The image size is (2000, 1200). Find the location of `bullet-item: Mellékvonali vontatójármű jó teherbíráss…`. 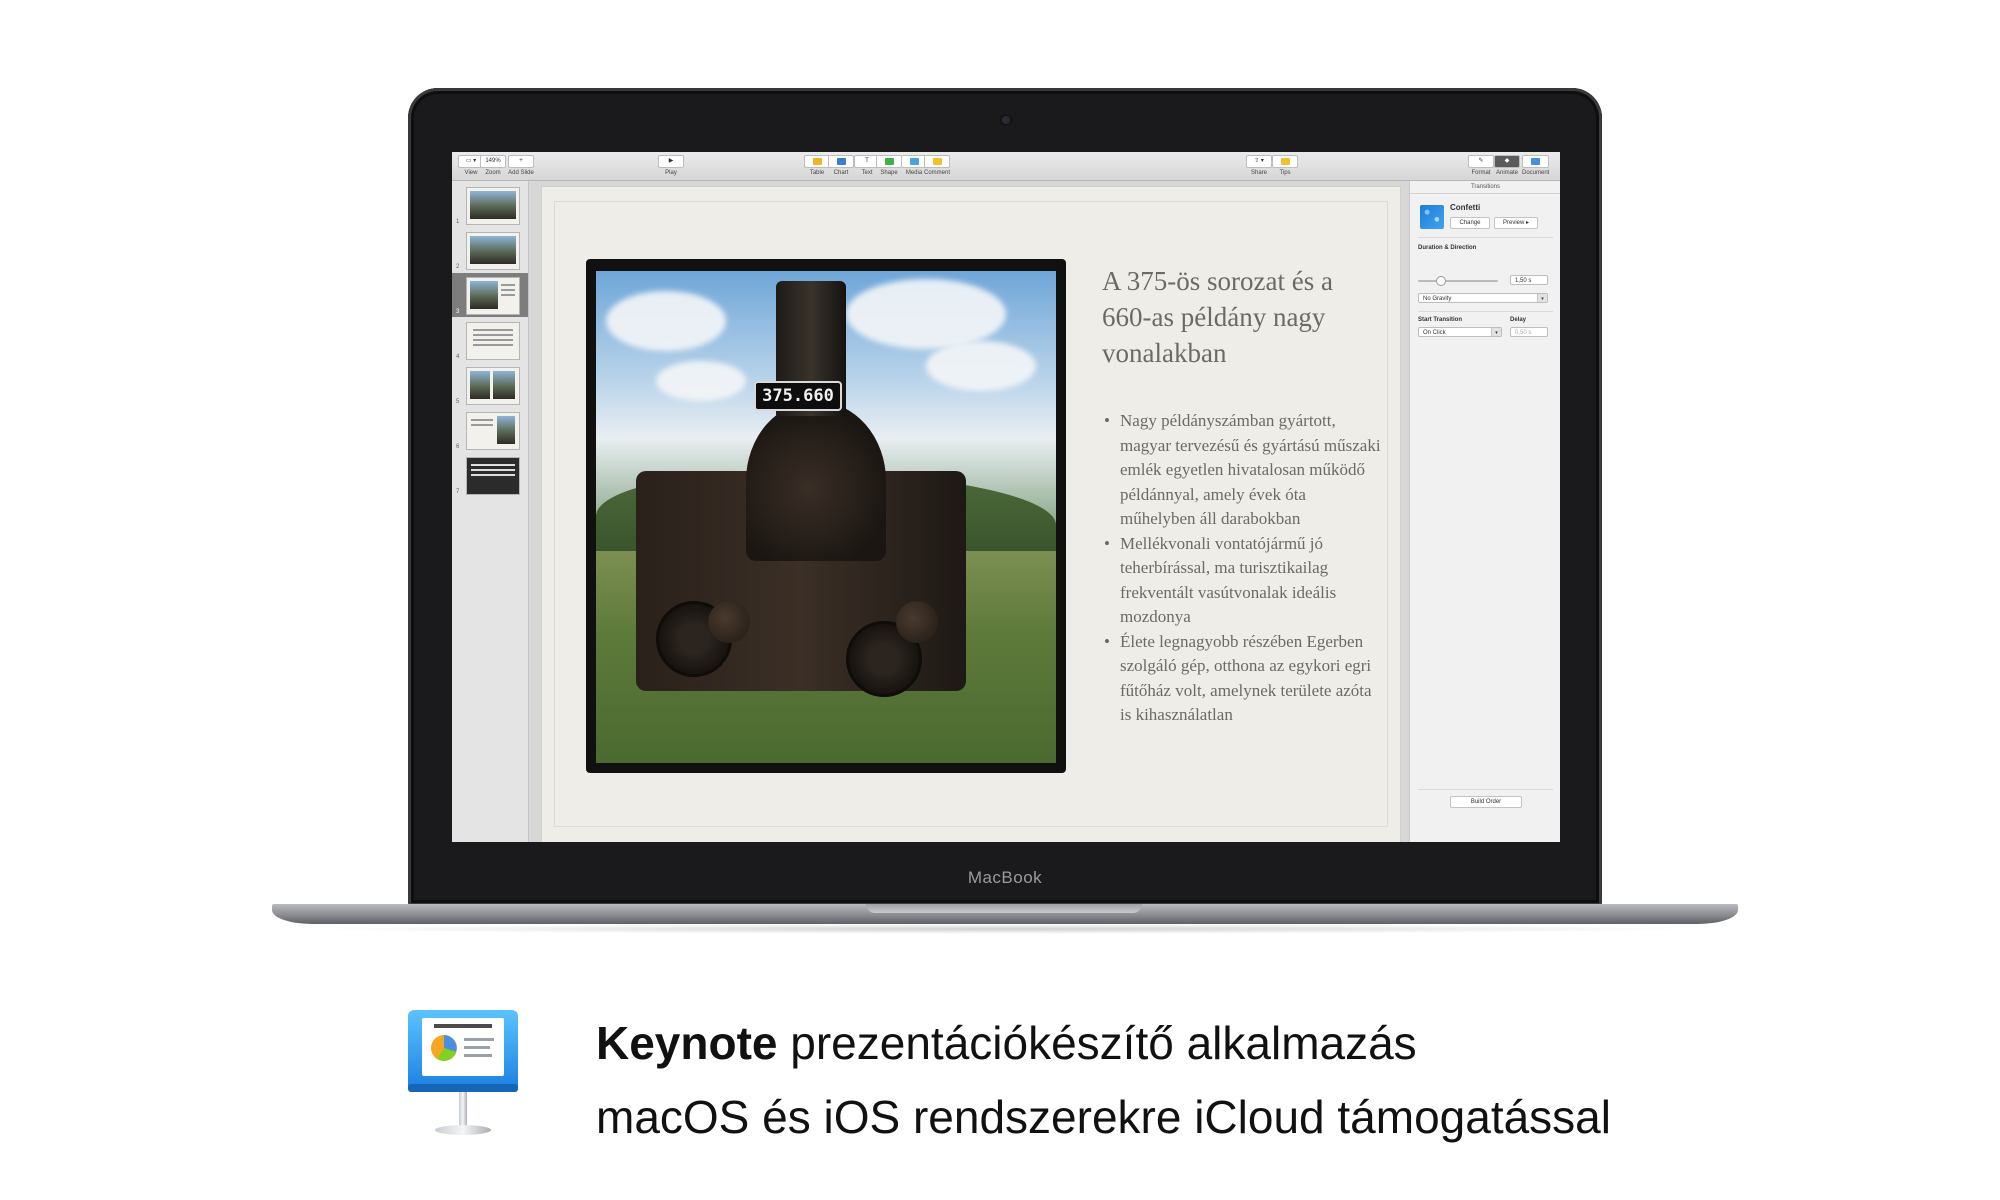

bullet-item: Mellékvonali vontatójármű jó teherbíráss… is located at coordinates (1242, 581).